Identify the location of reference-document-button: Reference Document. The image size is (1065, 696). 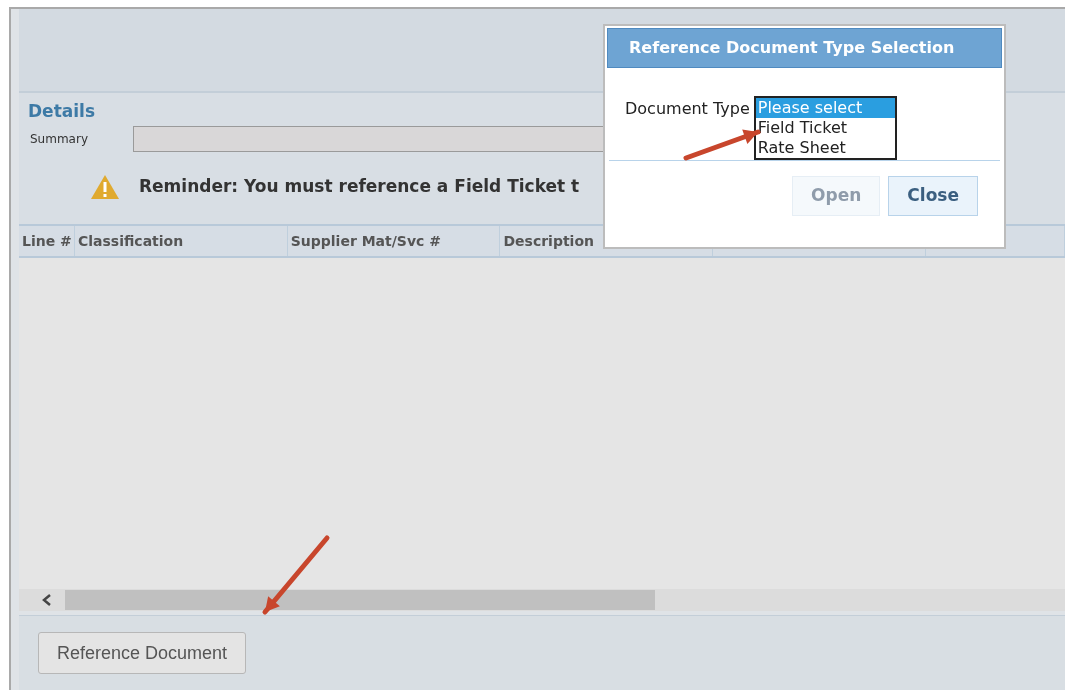
(142, 653).